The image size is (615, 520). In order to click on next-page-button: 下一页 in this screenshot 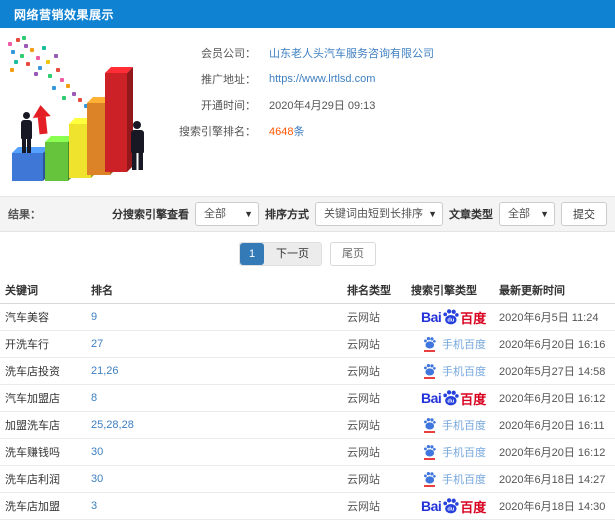, I will do `click(292, 254)`.